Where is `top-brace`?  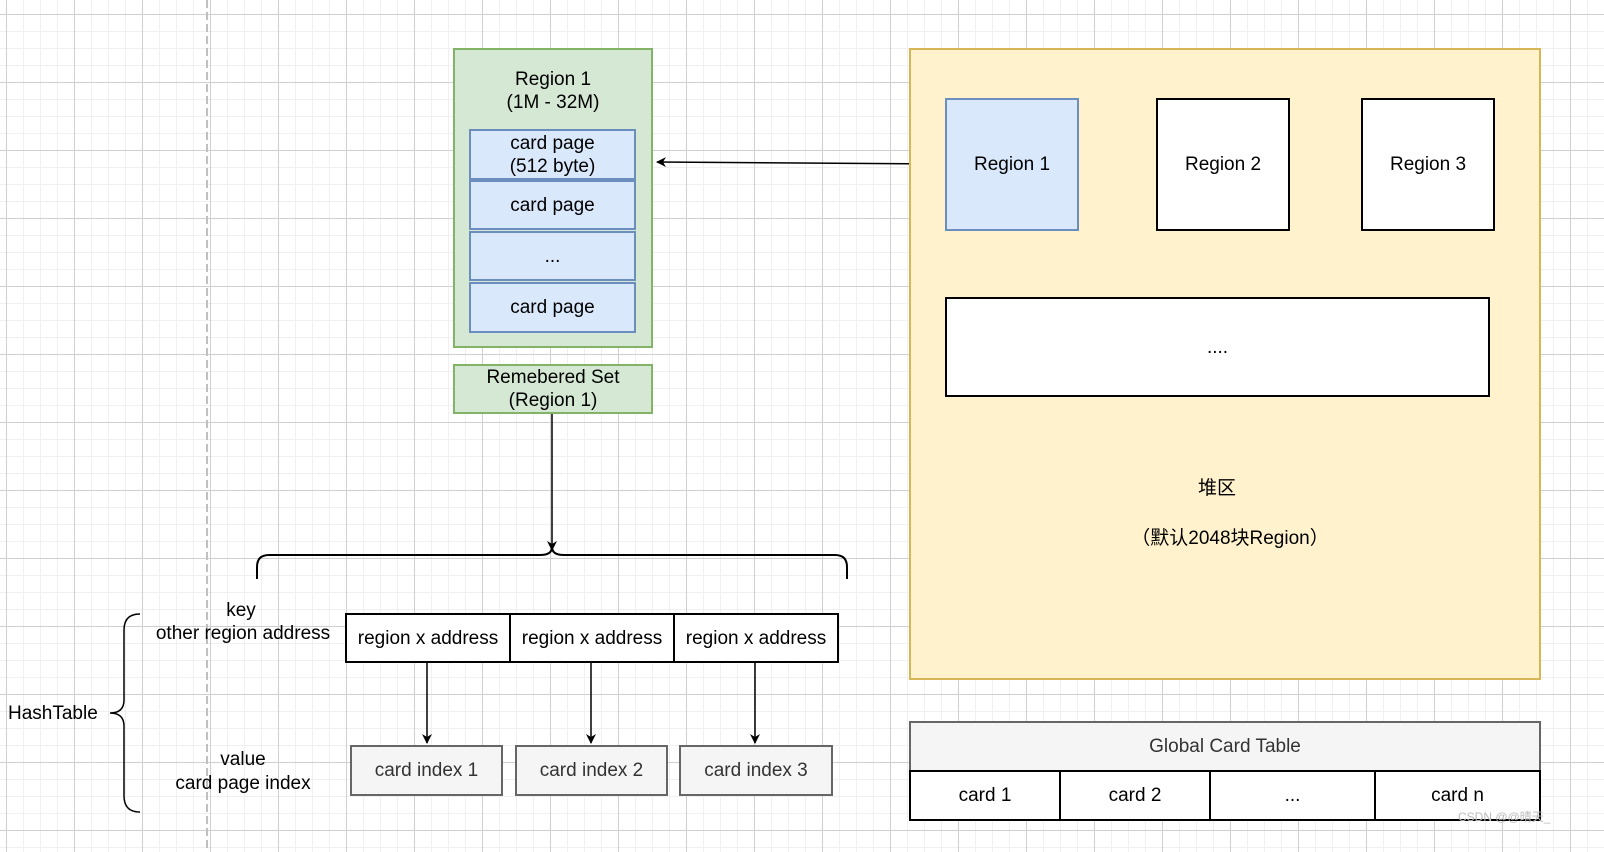
top-brace is located at coordinates (552, 562).